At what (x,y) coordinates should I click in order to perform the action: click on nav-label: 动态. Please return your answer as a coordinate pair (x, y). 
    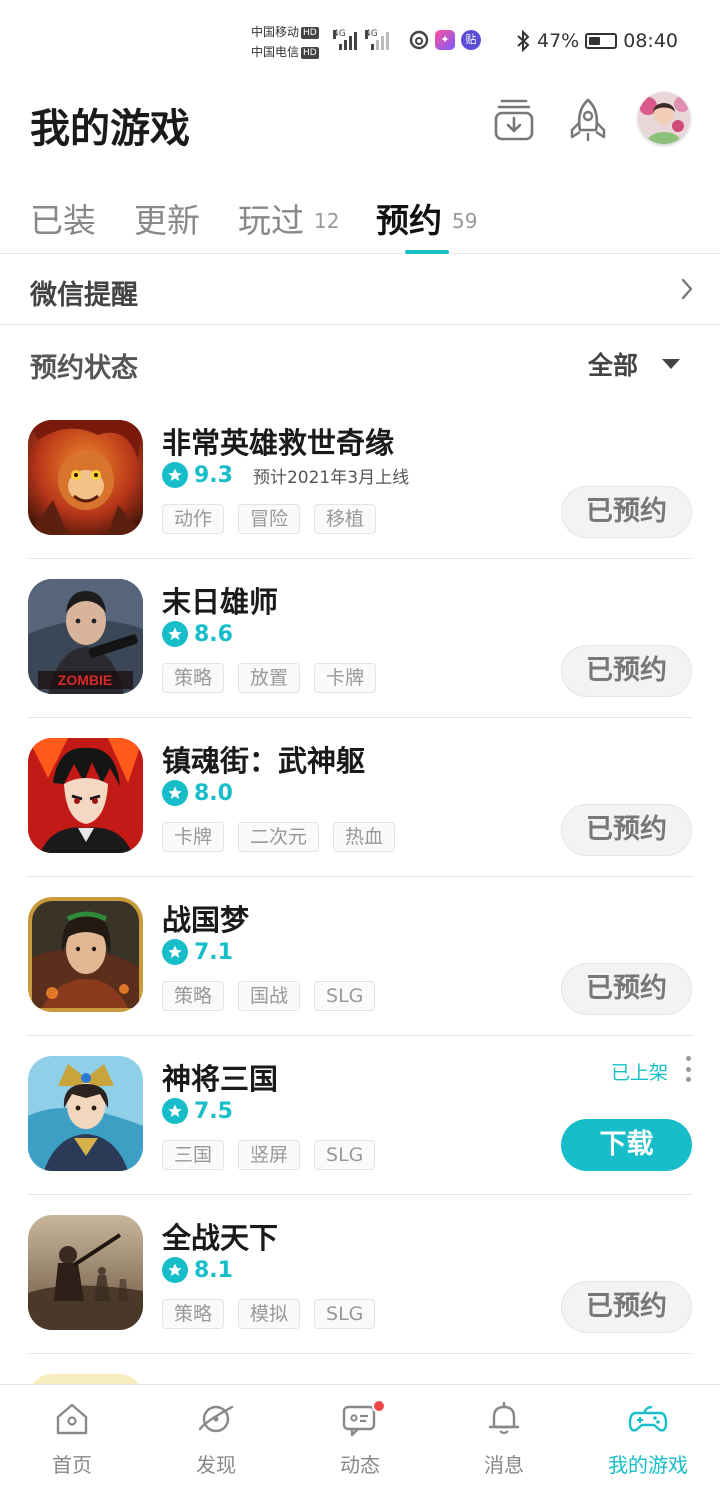
    Looking at the image, I should click on (360, 1465).